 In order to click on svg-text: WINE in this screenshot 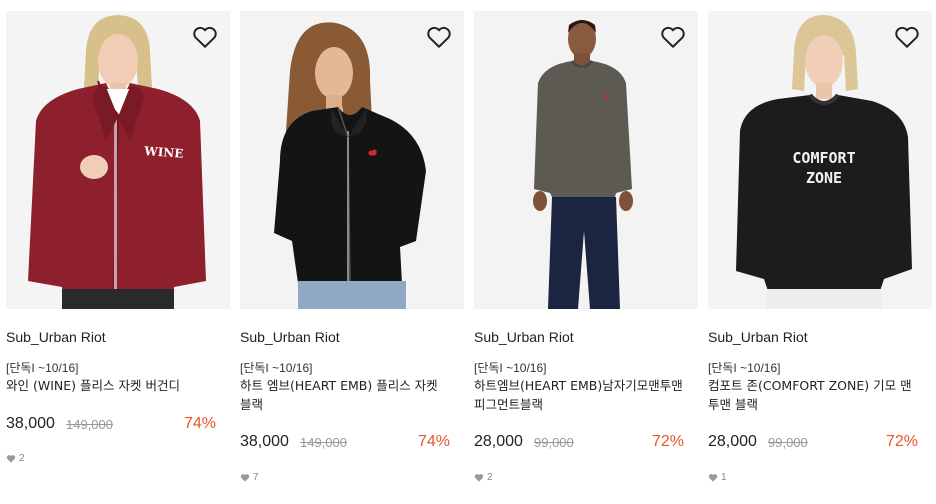, I will do `click(163, 152)`.